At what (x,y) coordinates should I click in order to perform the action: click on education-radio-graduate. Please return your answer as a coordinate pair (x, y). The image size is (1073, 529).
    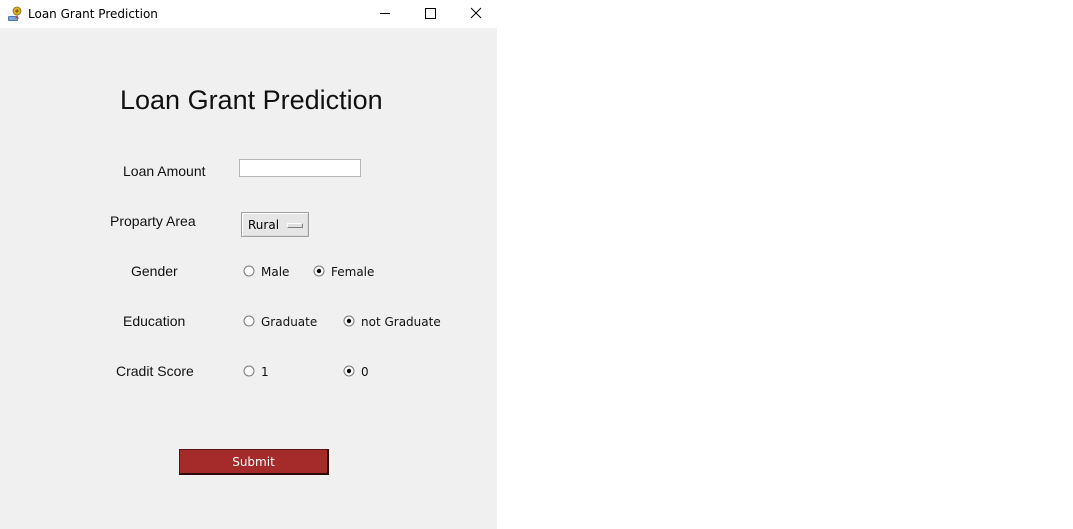
    Looking at the image, I should click on (249, 321).